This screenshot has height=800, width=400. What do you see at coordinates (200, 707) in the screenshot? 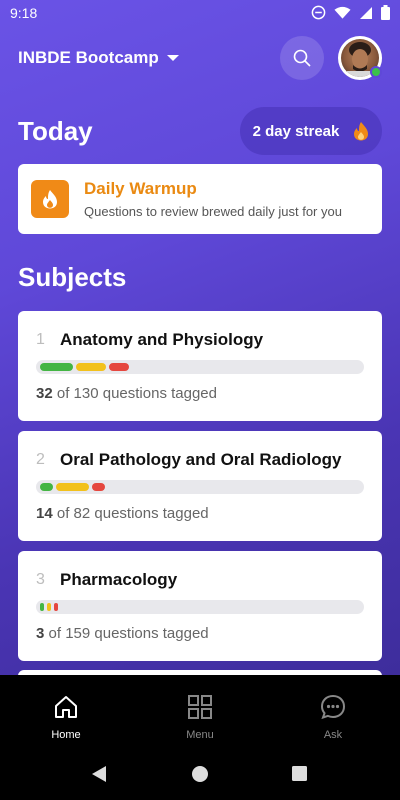
I see `grid-icon` at bounding box center [200, 707].